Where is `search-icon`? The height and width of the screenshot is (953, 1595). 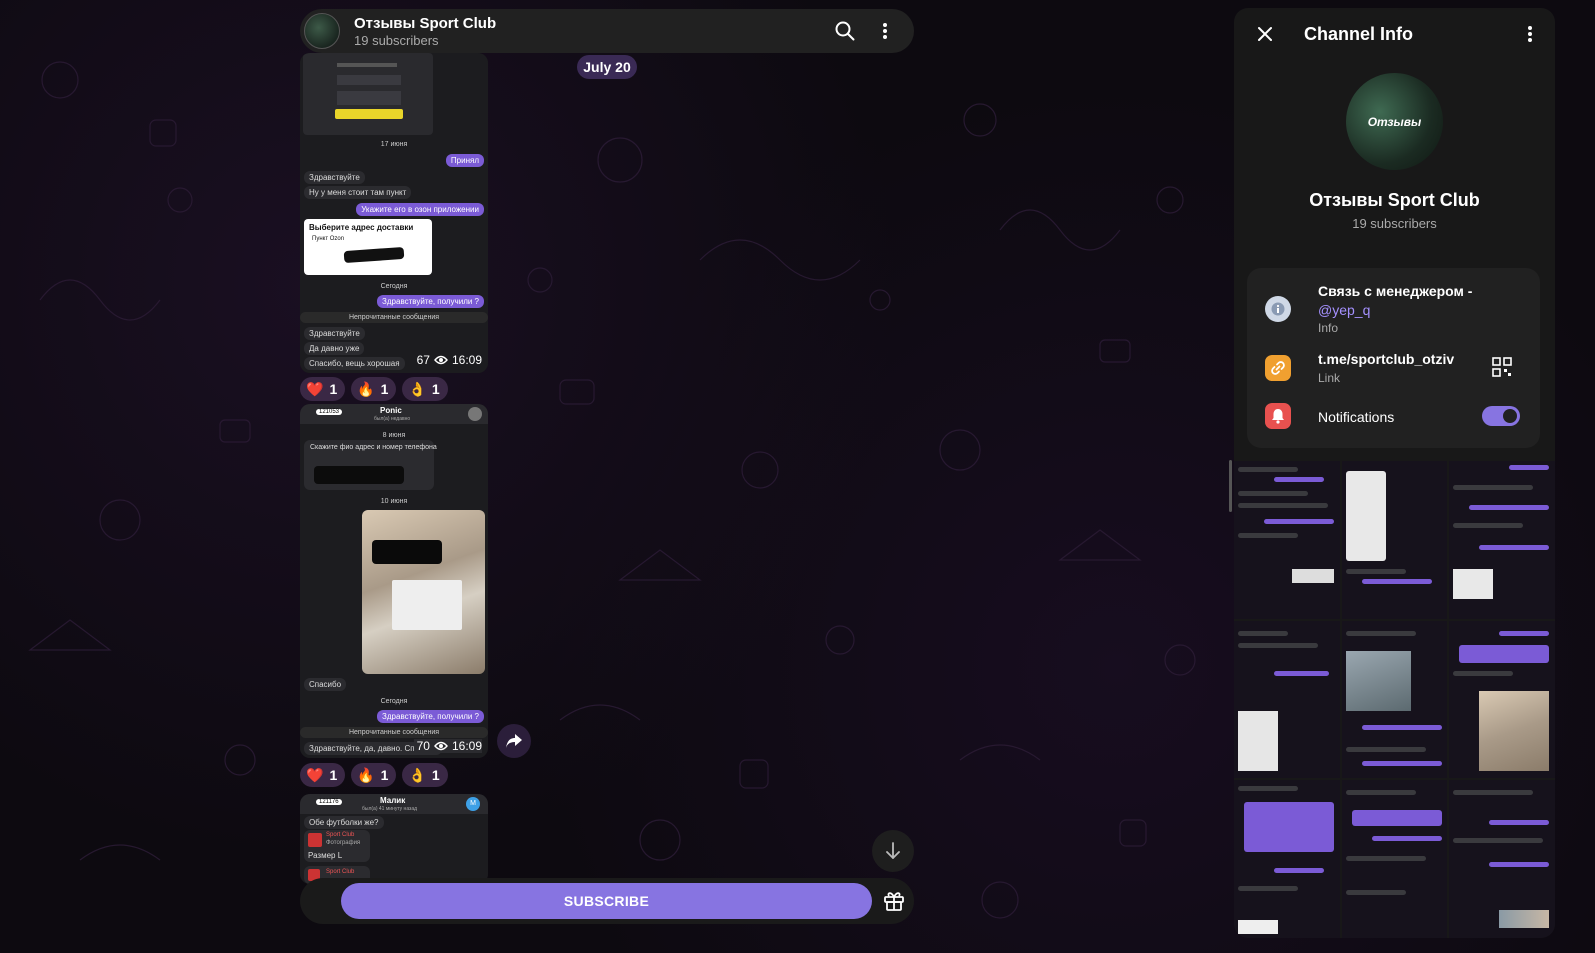 search-icon is located at coordinates (845, 31).